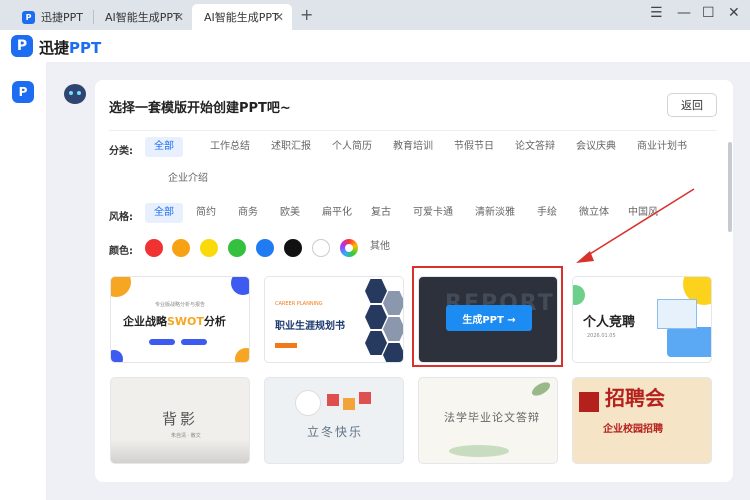 This screenshot has height=500, width=750. What do you see at coordinates (639, 223) in the screenshot?
I see `annotation-arrow-line` at bounding box center [639, 223].